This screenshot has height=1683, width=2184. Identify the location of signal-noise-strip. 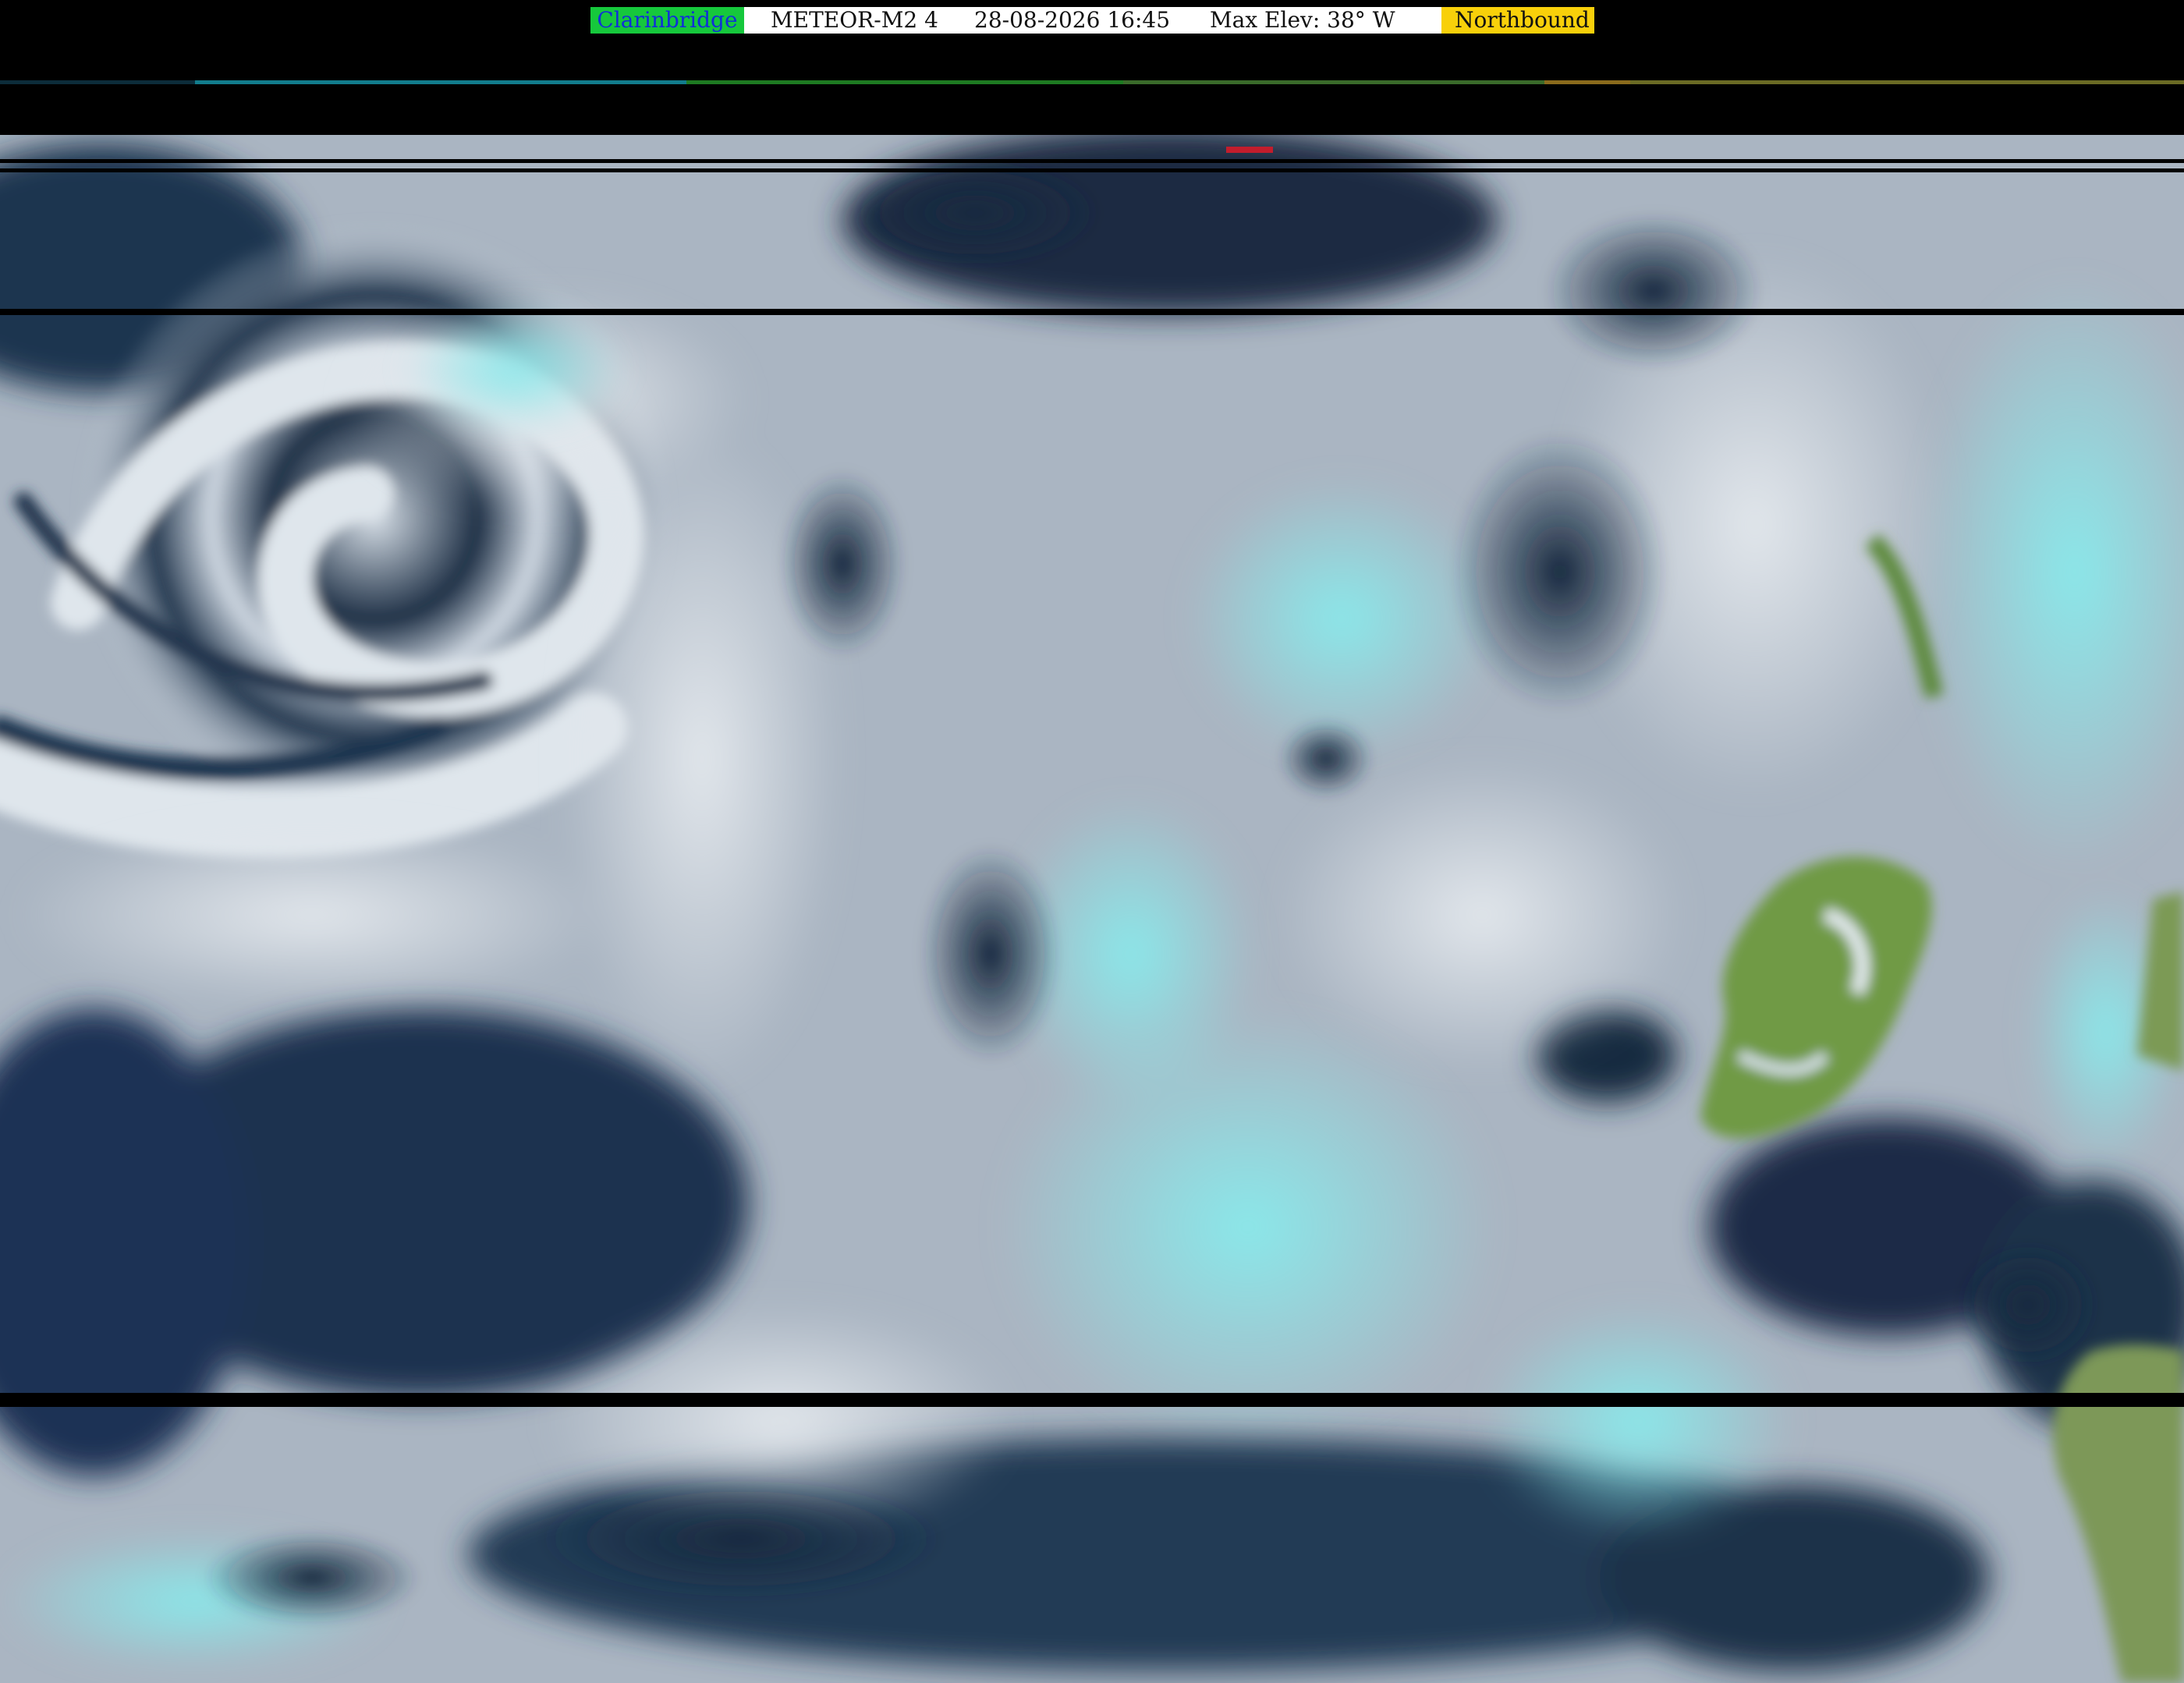
(1092, 82).